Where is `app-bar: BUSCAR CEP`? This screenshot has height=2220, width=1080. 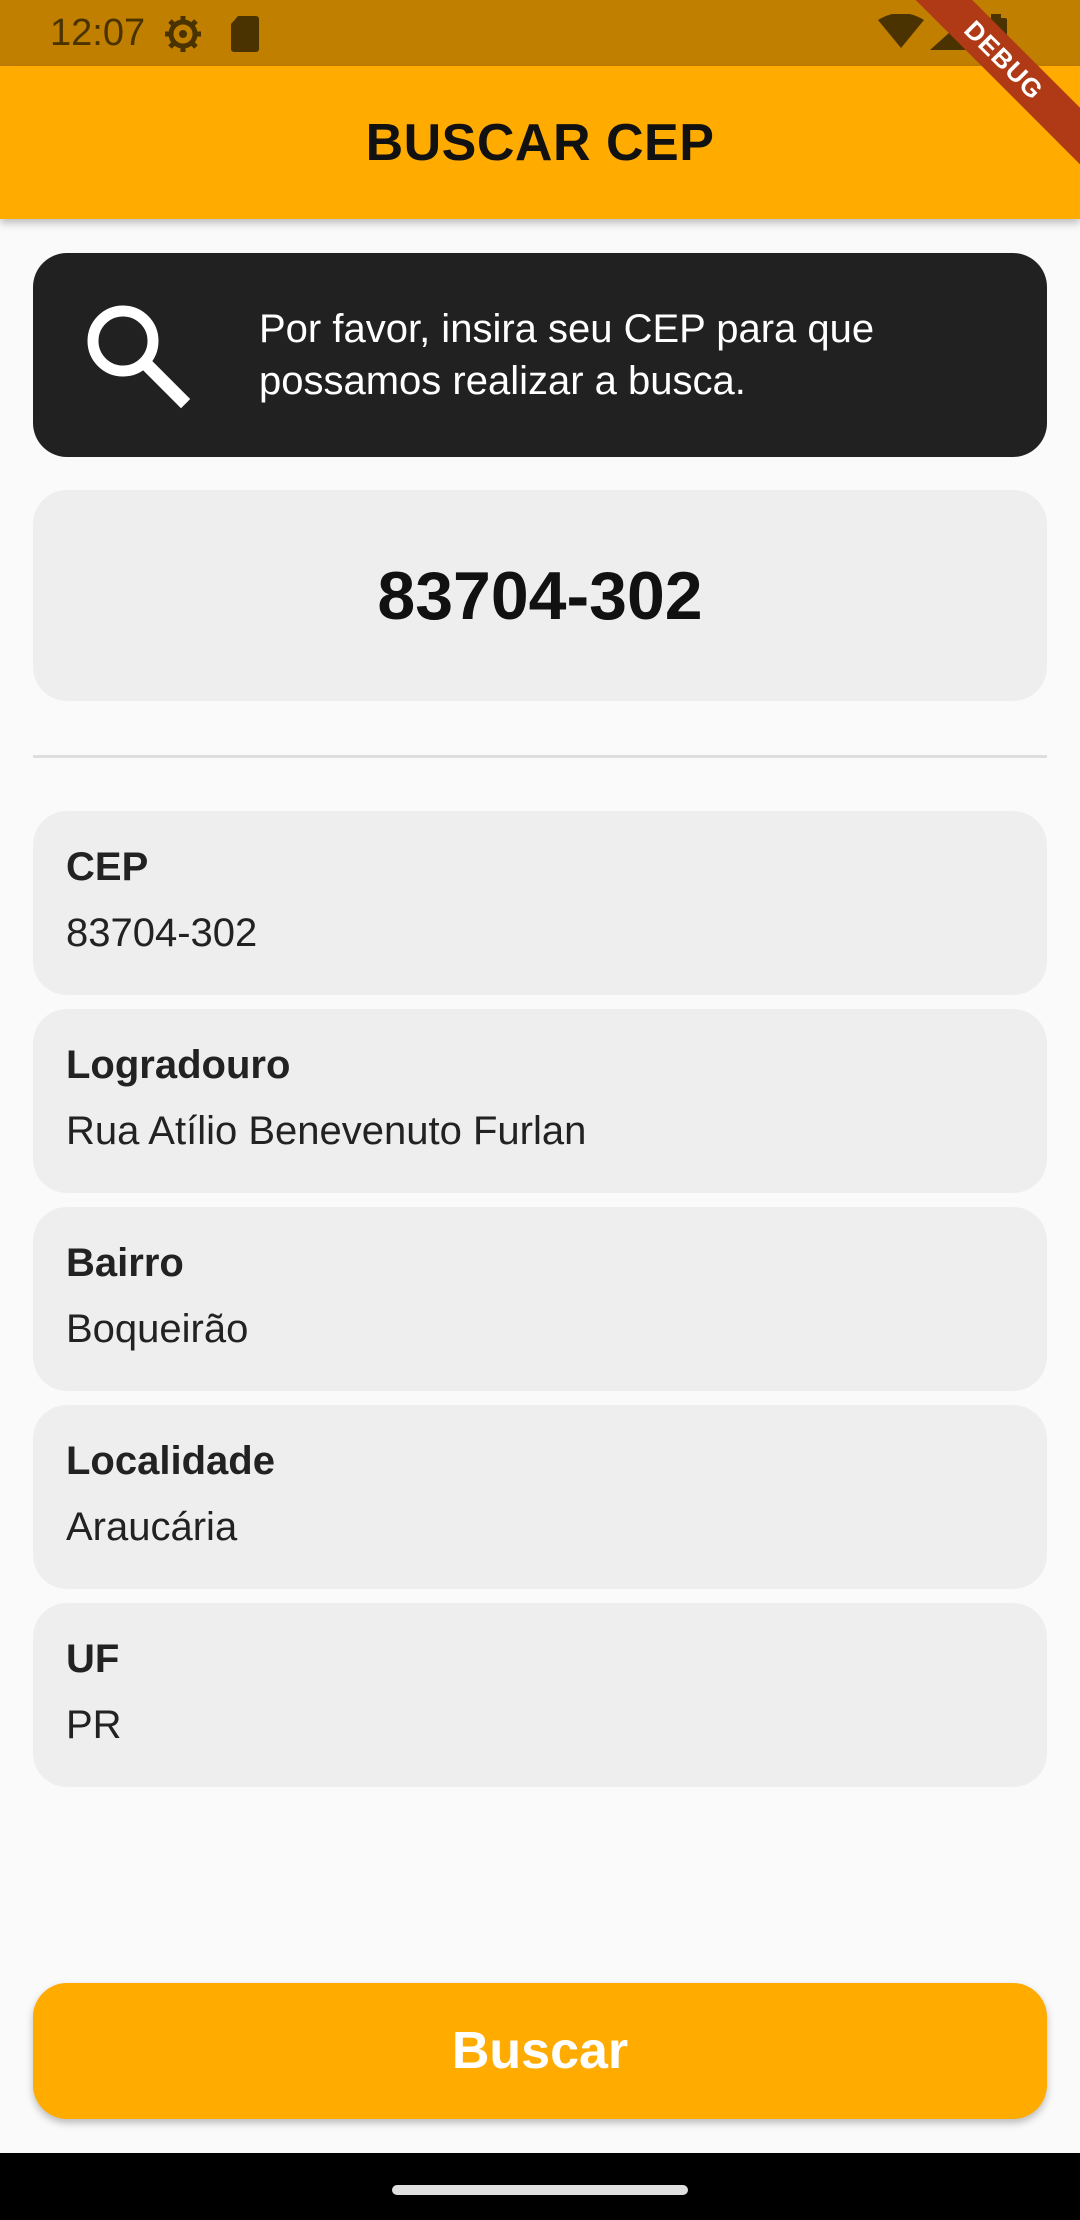 app-bar: BUSCAR CEP is located at coordinates (540, 142).